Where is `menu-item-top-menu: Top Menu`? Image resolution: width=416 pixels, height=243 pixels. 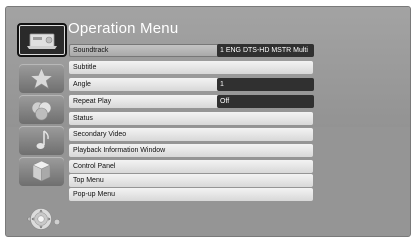
menu-item-top-menu: Top Menu is located at coordinates (191, 180).